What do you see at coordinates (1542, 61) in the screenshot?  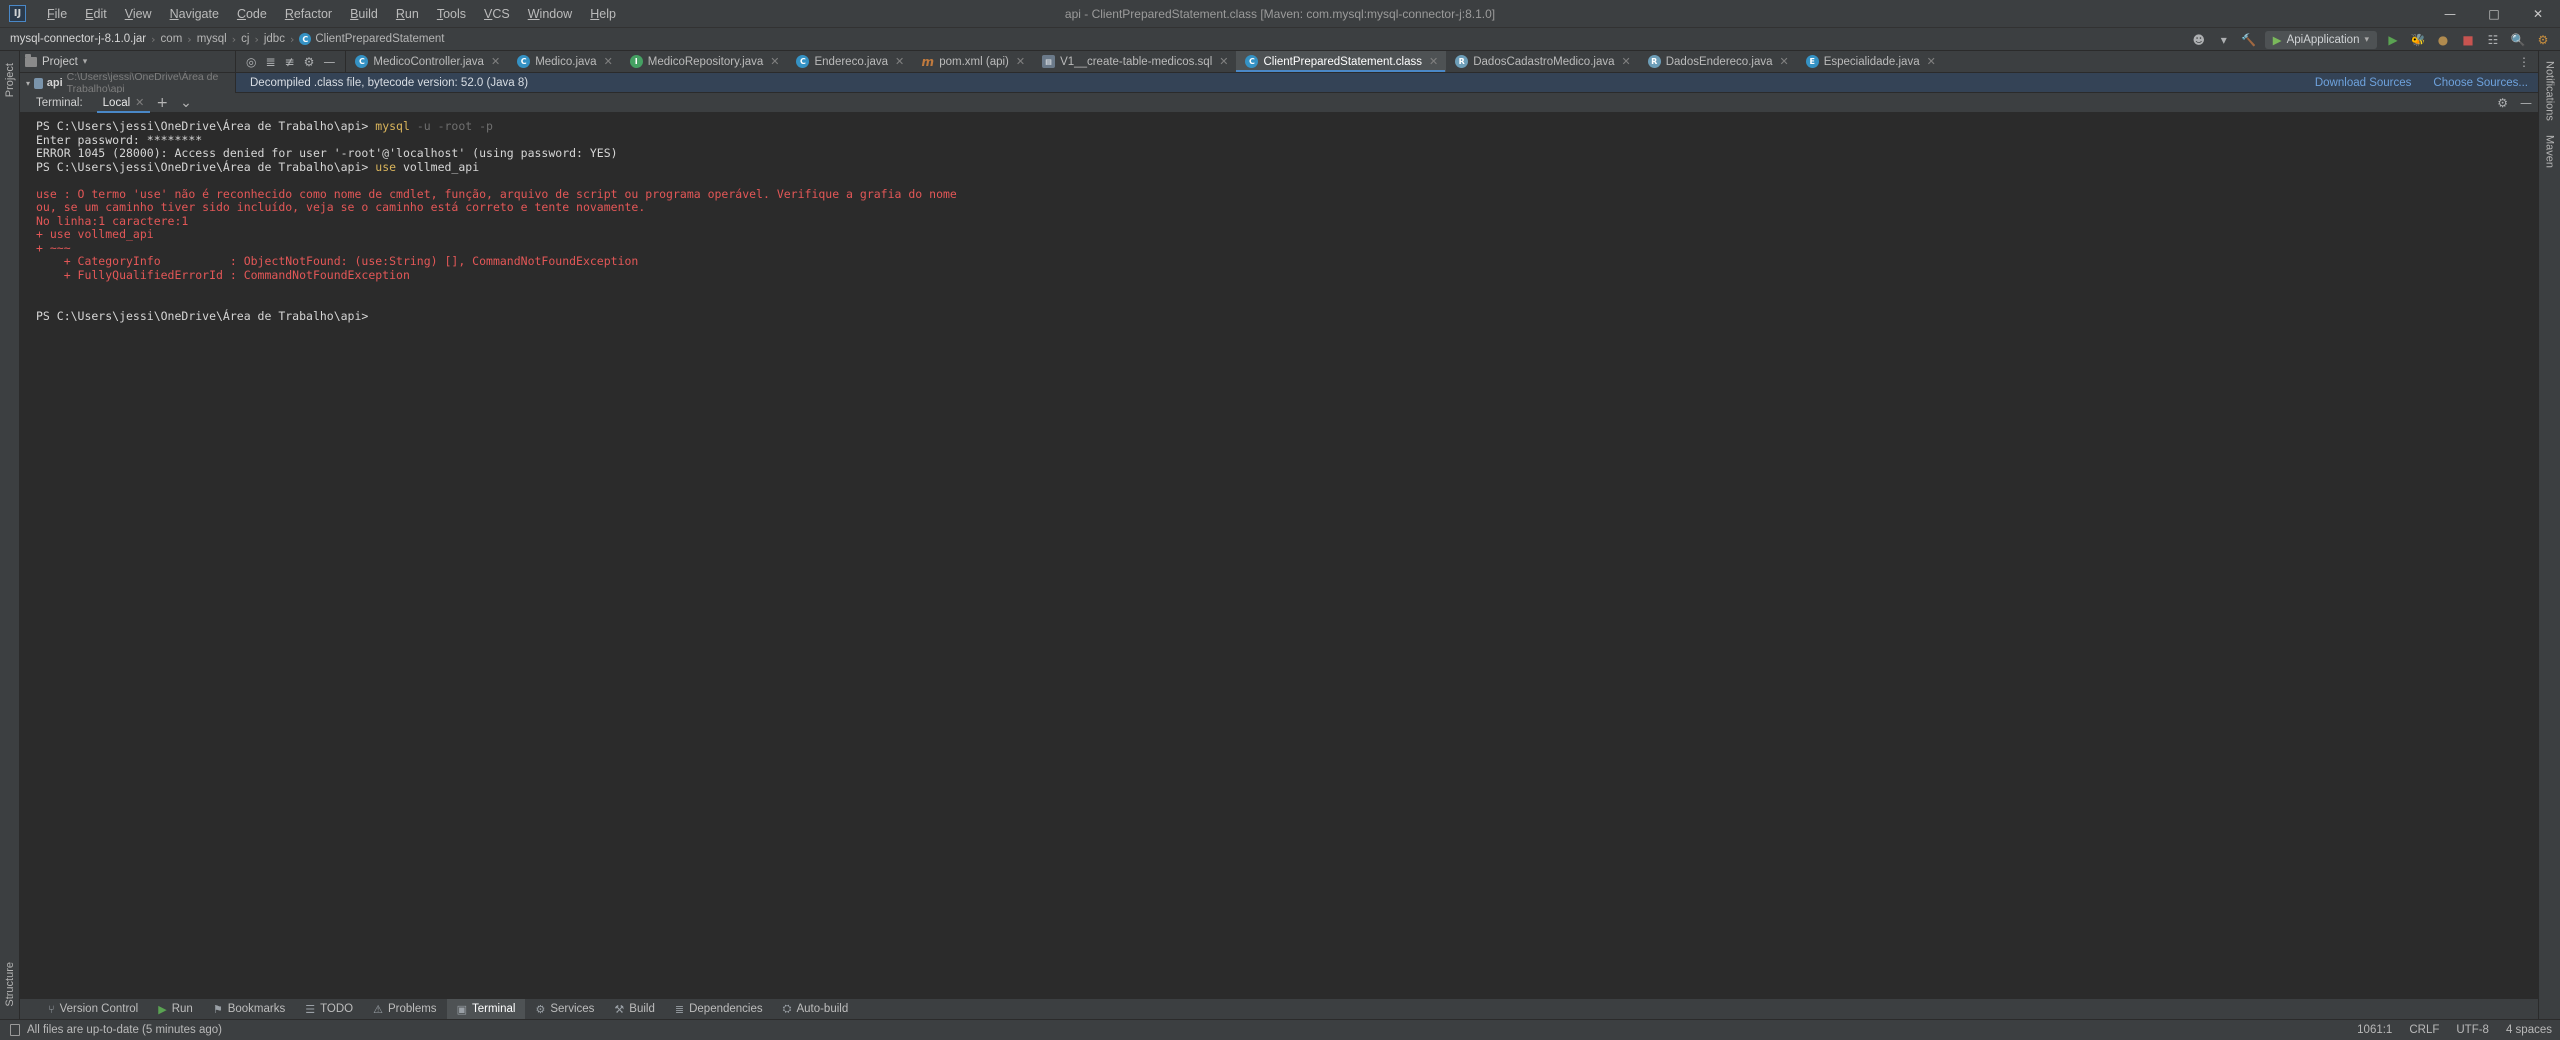 I see `editor-tab-dadoscadastromedico-java: R DadosCadastroMedico.java ✕` at bounding box center [1542, 61].